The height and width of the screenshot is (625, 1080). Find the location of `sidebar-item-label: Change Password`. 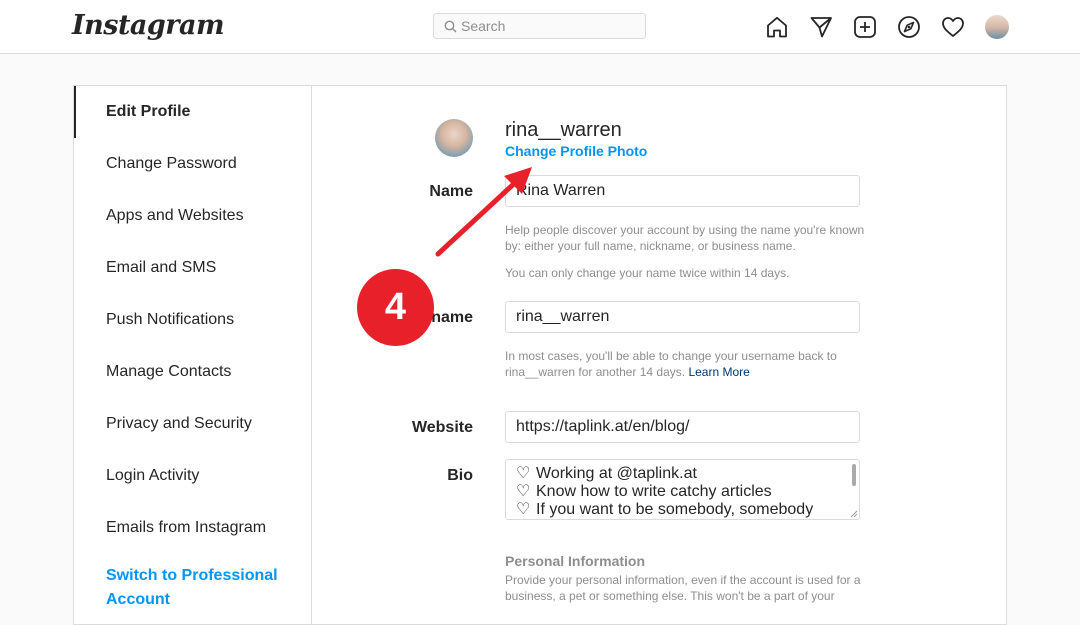

sidebar-item-label: Change Password is located at coordinates (171, 163).